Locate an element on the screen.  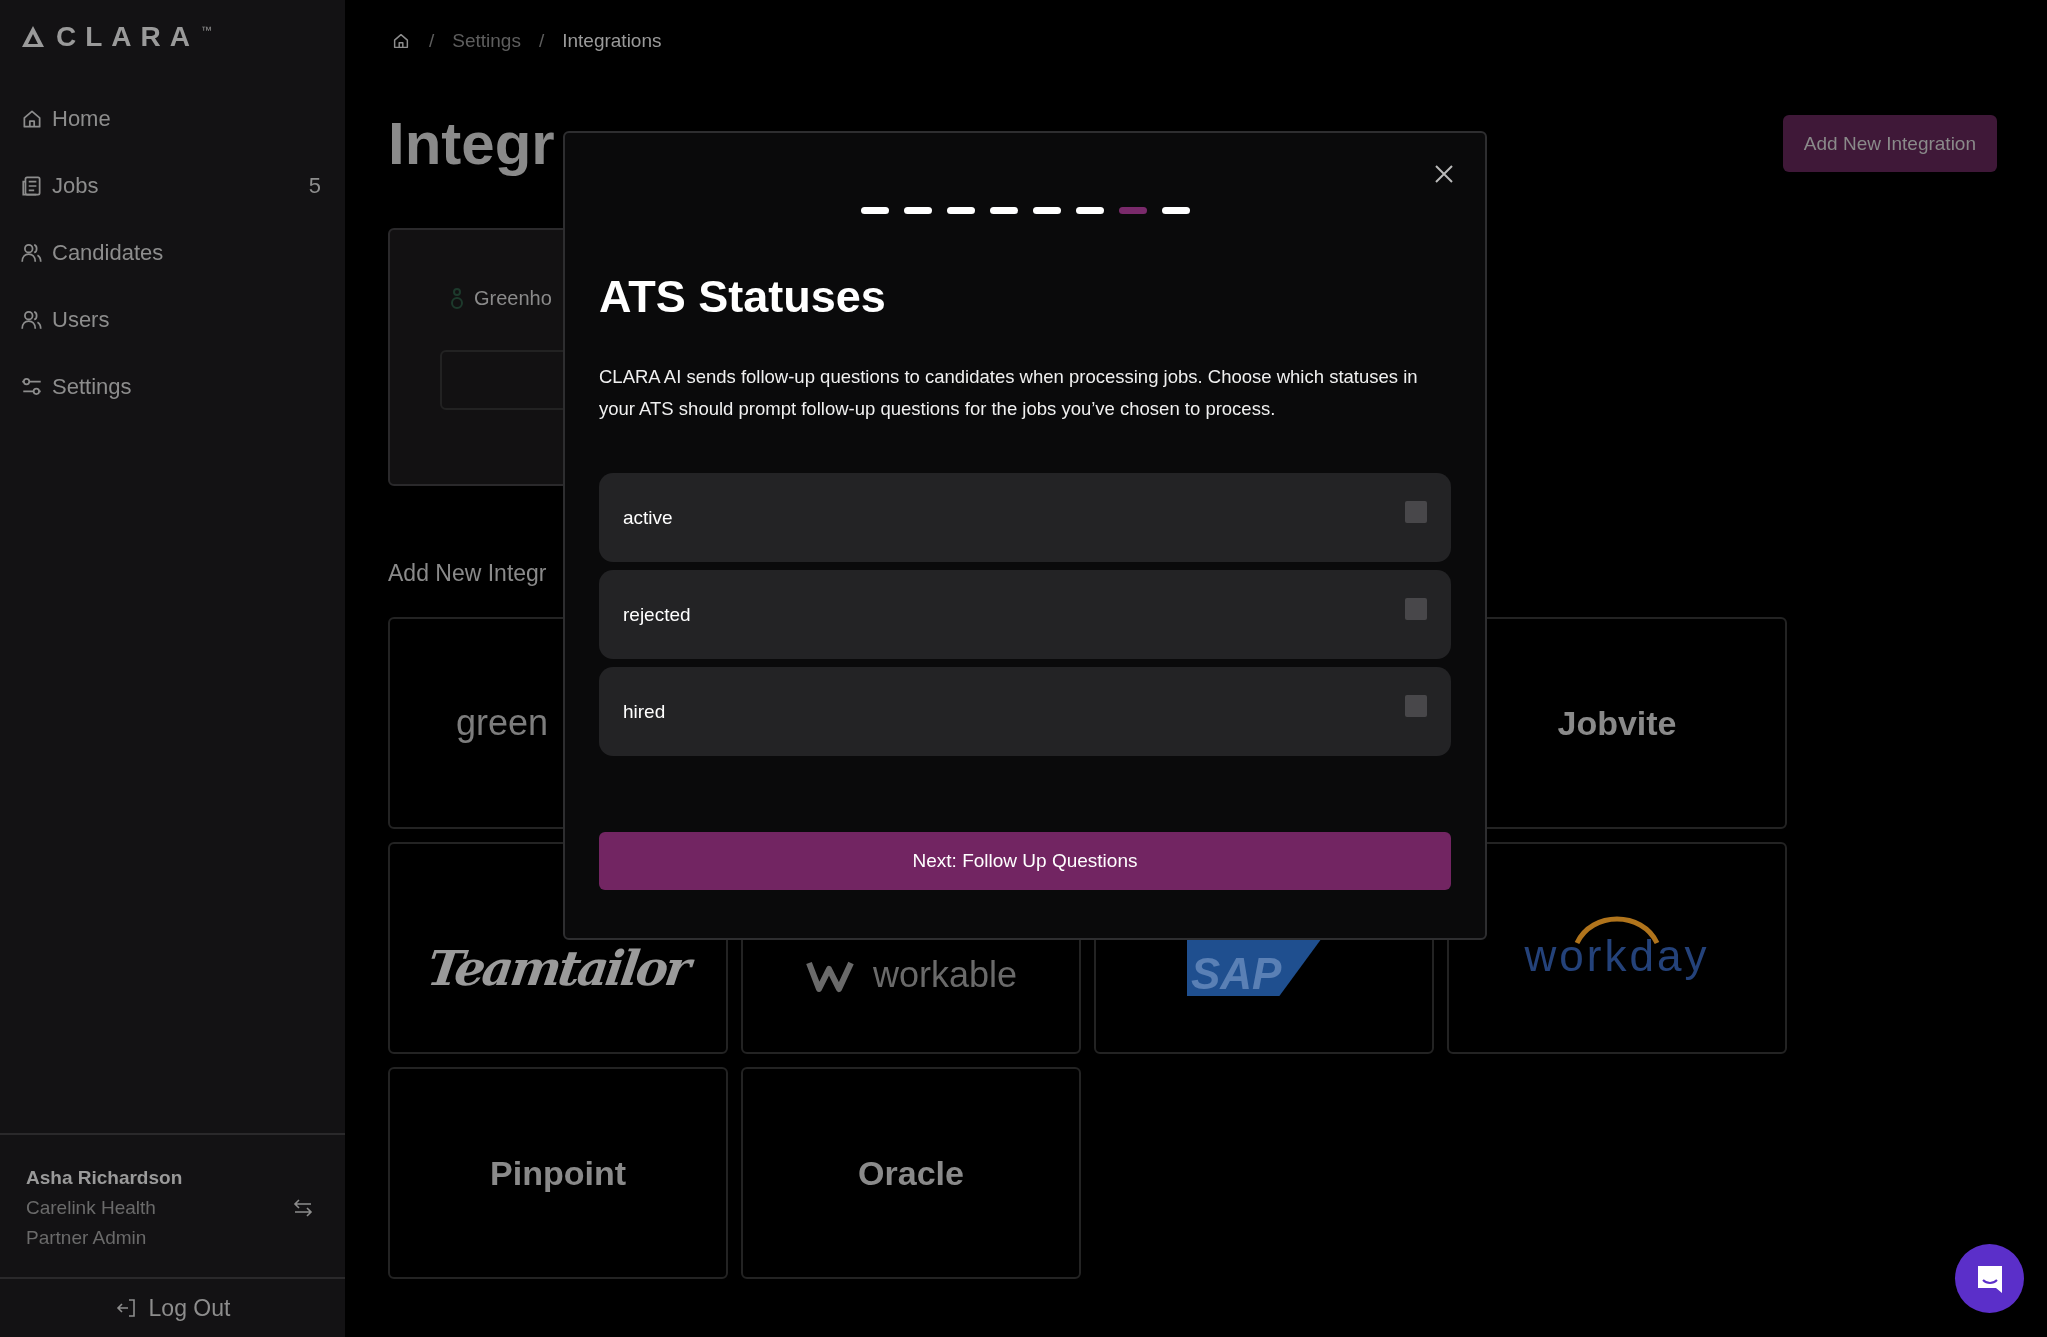
organization-name: Carelink Health is located at coordinates (91, 1208).